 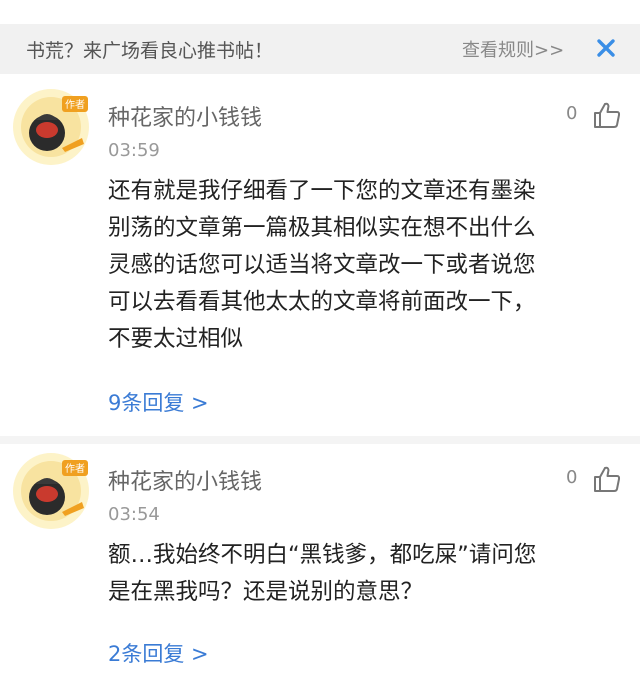 I want to click on divider, so click(x=320, y=440).